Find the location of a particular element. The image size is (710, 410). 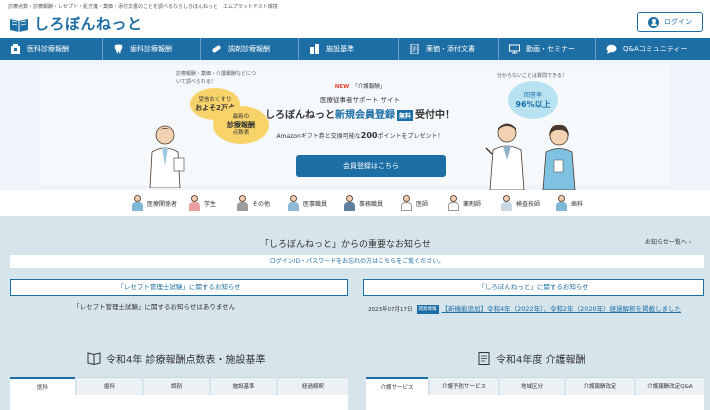

tab-keika: 経過解釈 is located at coordinates (313, 386).